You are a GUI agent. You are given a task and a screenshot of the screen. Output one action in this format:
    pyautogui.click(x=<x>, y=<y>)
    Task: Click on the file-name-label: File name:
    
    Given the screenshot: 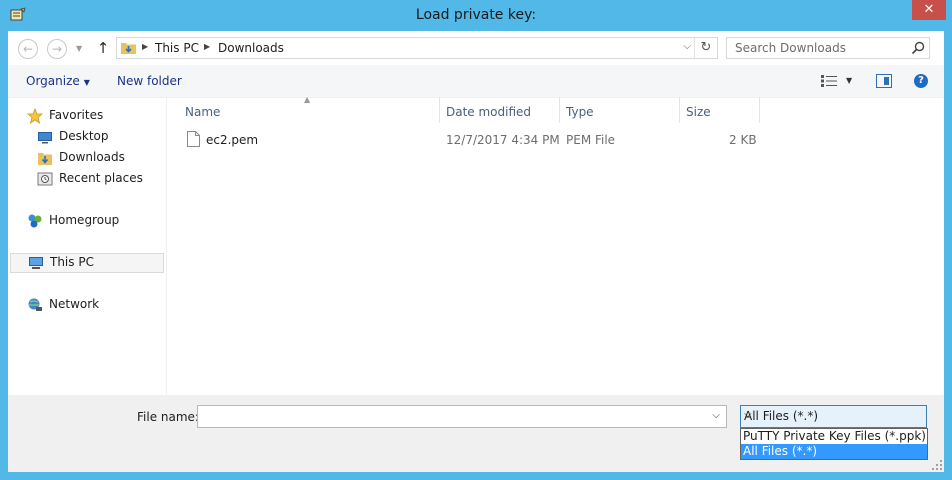 What is the action you would take?
    pyautogui.click(x=168, y=417)
    